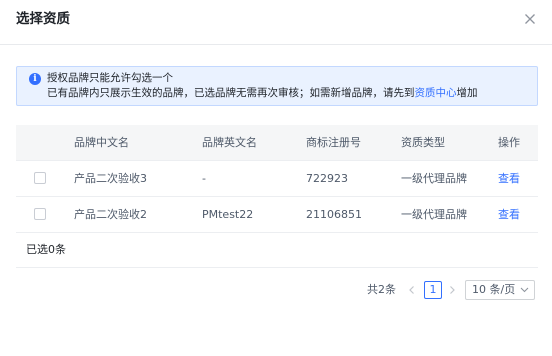 The height and width of the screenshot is (356, 552). What do you see at coordinates (494, 289) in the screenshot?
I see `page-size-value: 10 条/页` at bounding box center [494, 289].